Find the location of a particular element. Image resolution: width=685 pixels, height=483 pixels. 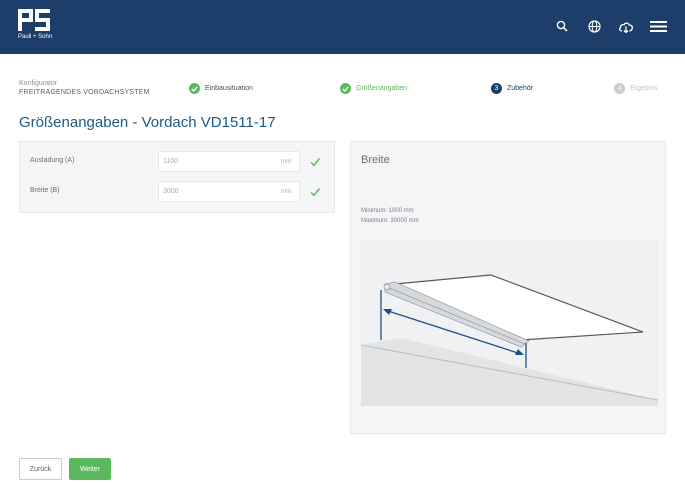

step-groessenangaben: Größenangaben is located at coordinates (373, 88).